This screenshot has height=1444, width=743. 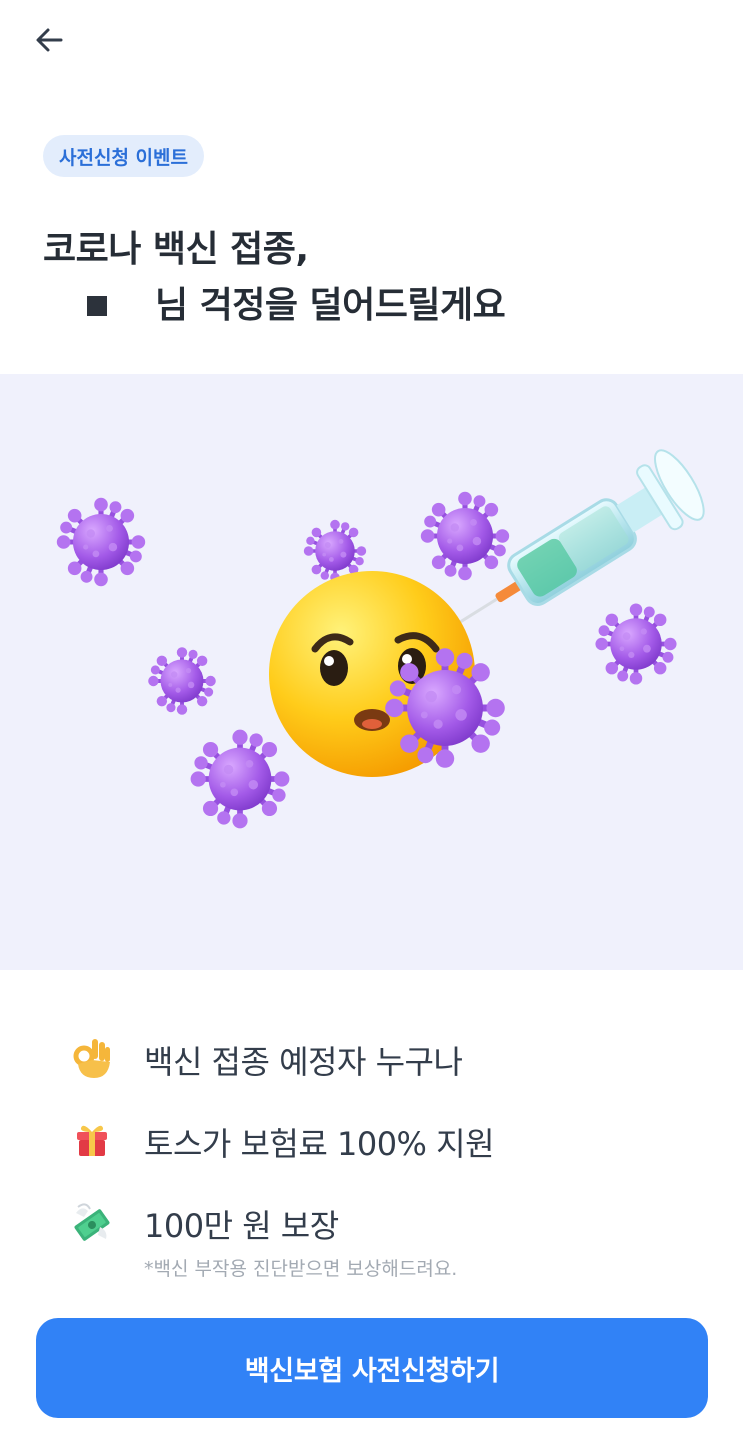 I want to click on redacted-name, so click(x=97, y=306).